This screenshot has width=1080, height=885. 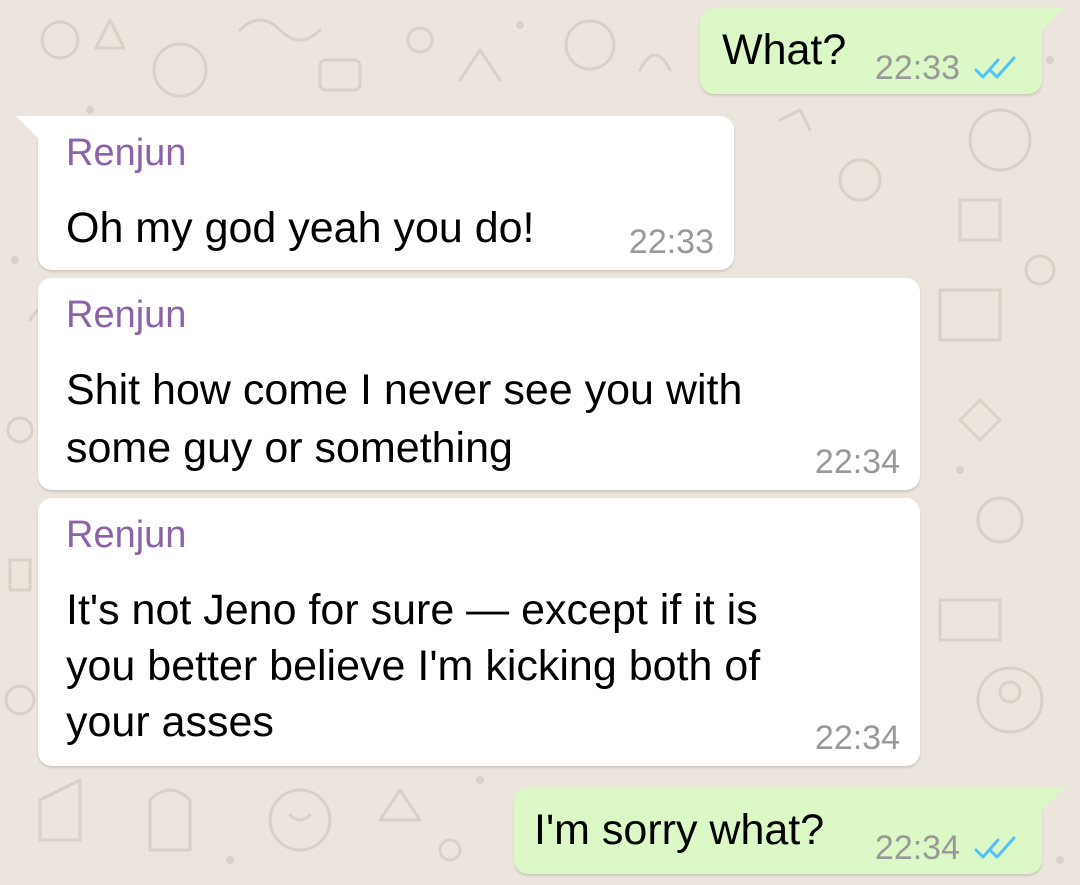 What do you see at coordinates (784, 50) in the screenshot?
I see `message-text: What?` at bounding box center [784, 50].